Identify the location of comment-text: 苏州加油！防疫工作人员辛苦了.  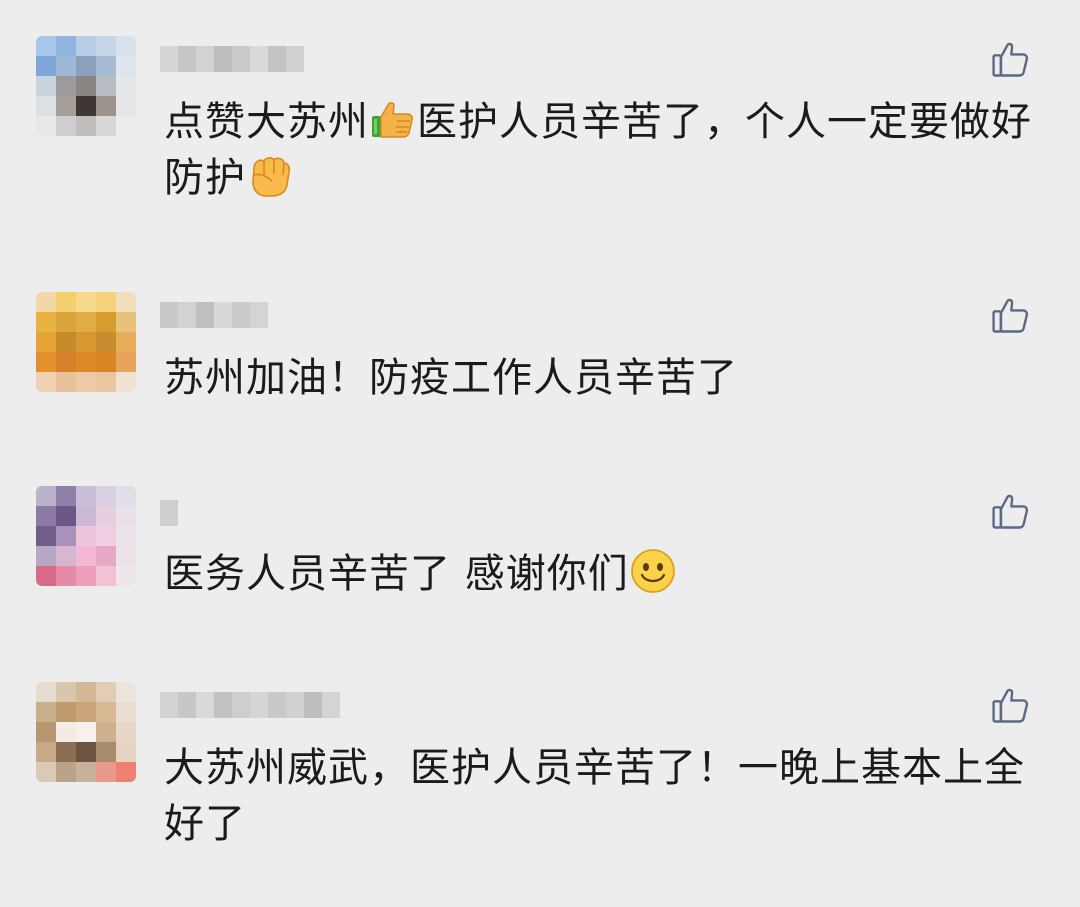
(451, 378).